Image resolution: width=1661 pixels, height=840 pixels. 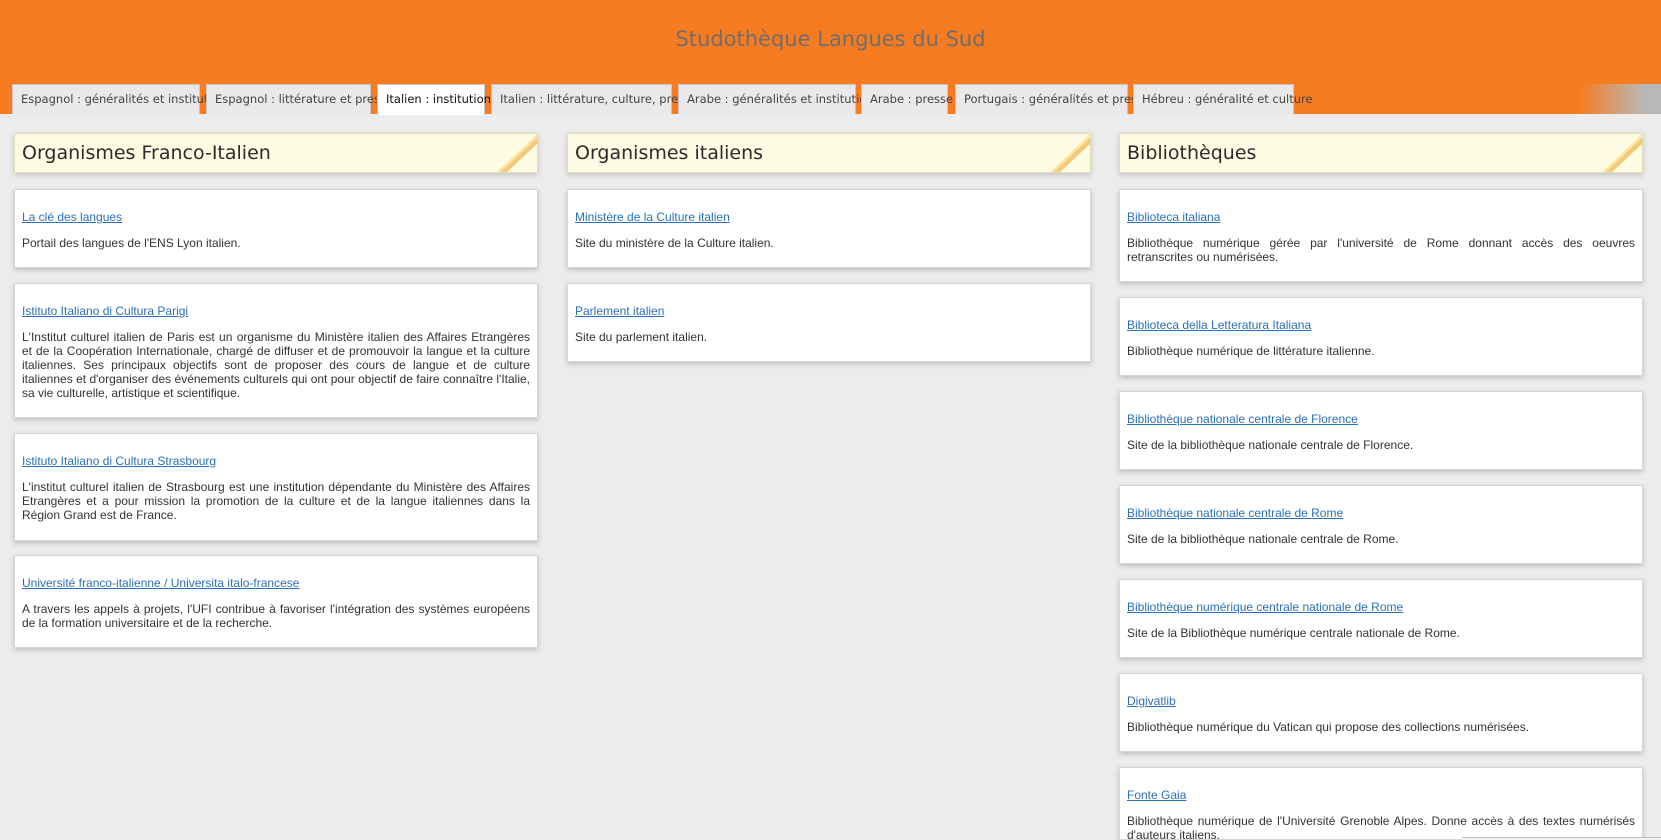 What do you see at coordinates (594, 99) in the screenshot?
I see `tab-italien-litterature: Italien : littérature, culture, presse` at bounding box center [594, 99].